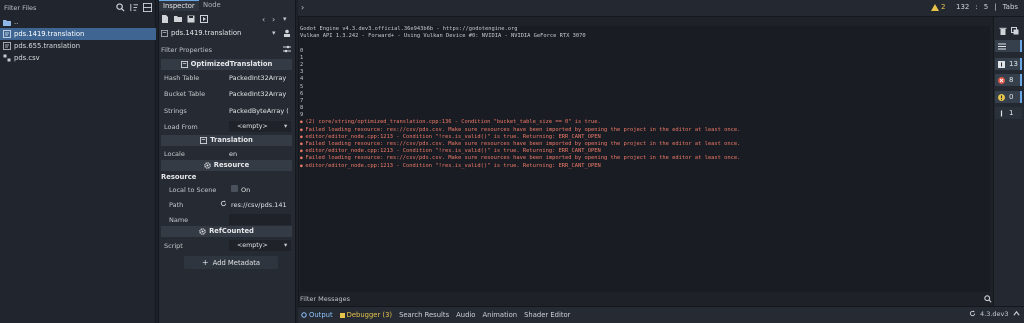 This screenshot has width=1024, height=323. Describe the element at coordinates (182, 78) in the screenshot. I see `prop-label: Hash Table` at that location.